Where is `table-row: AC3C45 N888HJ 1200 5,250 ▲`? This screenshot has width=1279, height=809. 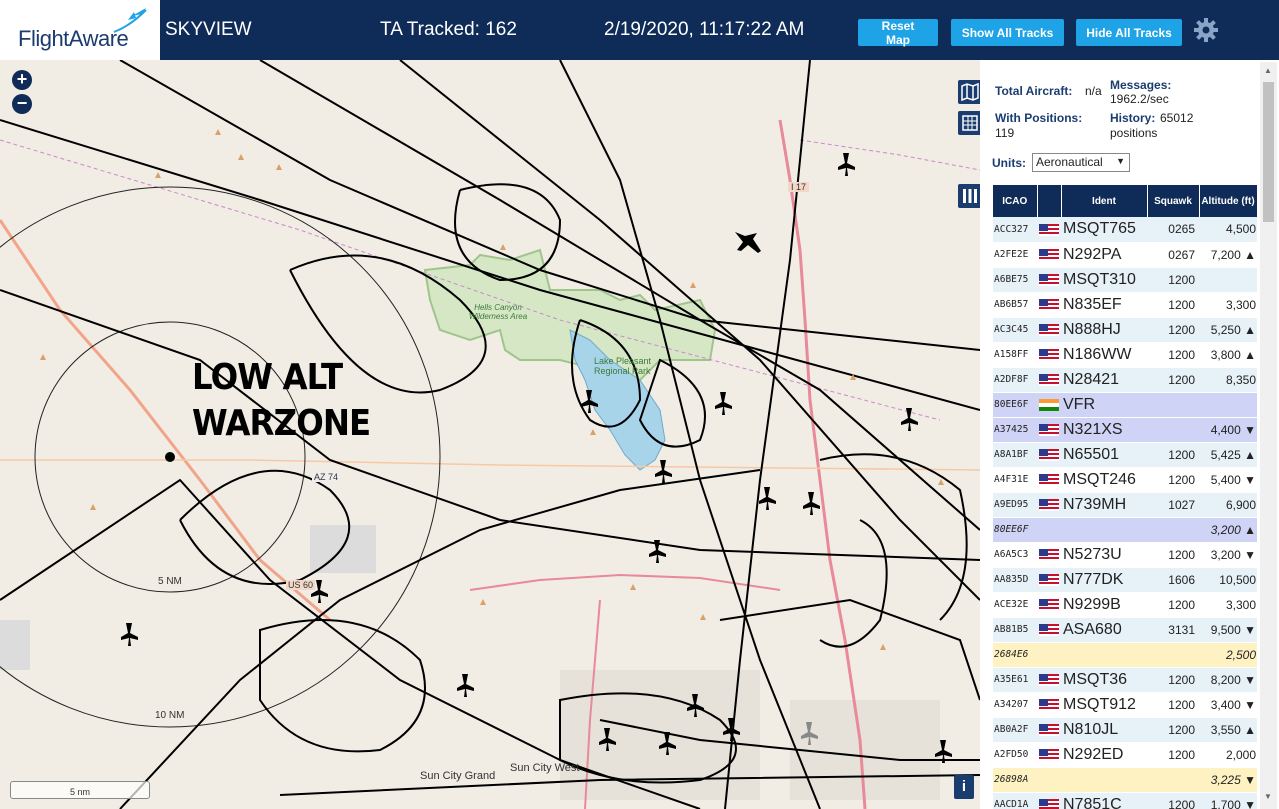 table-row: AC3C45 N888HJ 1200 5,250 ▲ is located at coordinates (1125, 330).